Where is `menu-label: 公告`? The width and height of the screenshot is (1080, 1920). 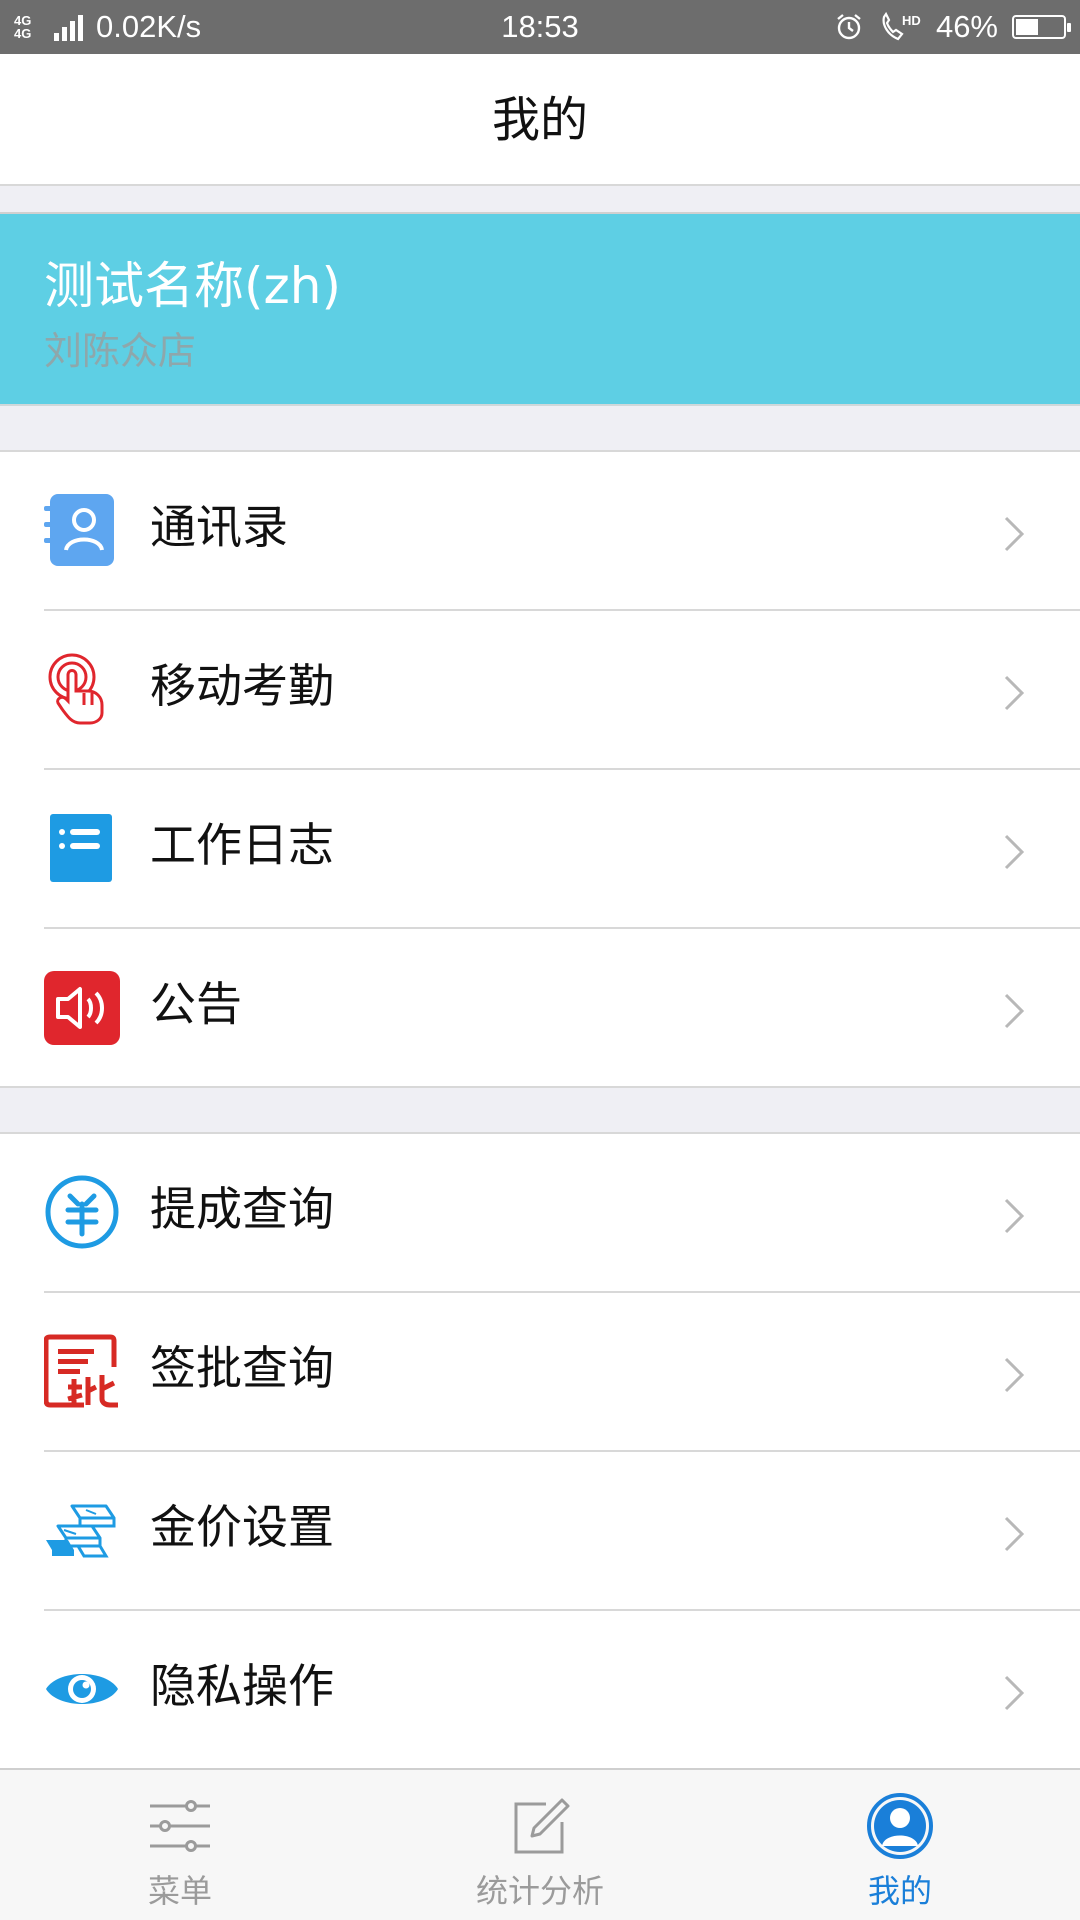 menu-label: 公告 is located at coordinates (196, 1004).